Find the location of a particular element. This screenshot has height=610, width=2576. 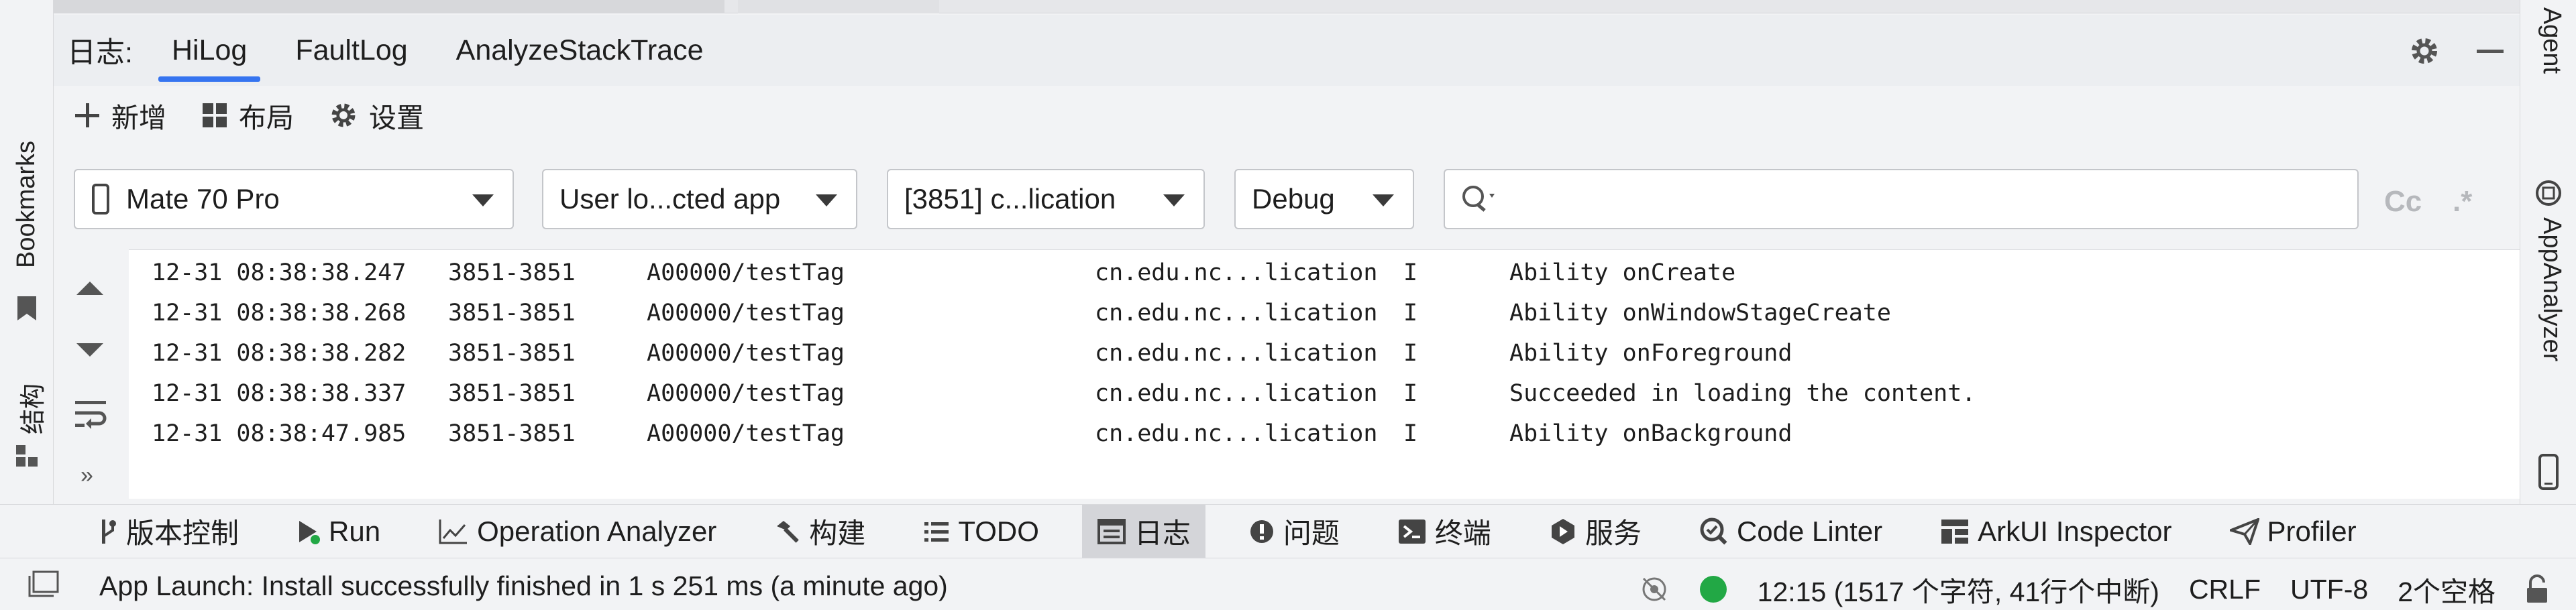

match-case-toggle: Cc is located at coordinates (2403, 202).